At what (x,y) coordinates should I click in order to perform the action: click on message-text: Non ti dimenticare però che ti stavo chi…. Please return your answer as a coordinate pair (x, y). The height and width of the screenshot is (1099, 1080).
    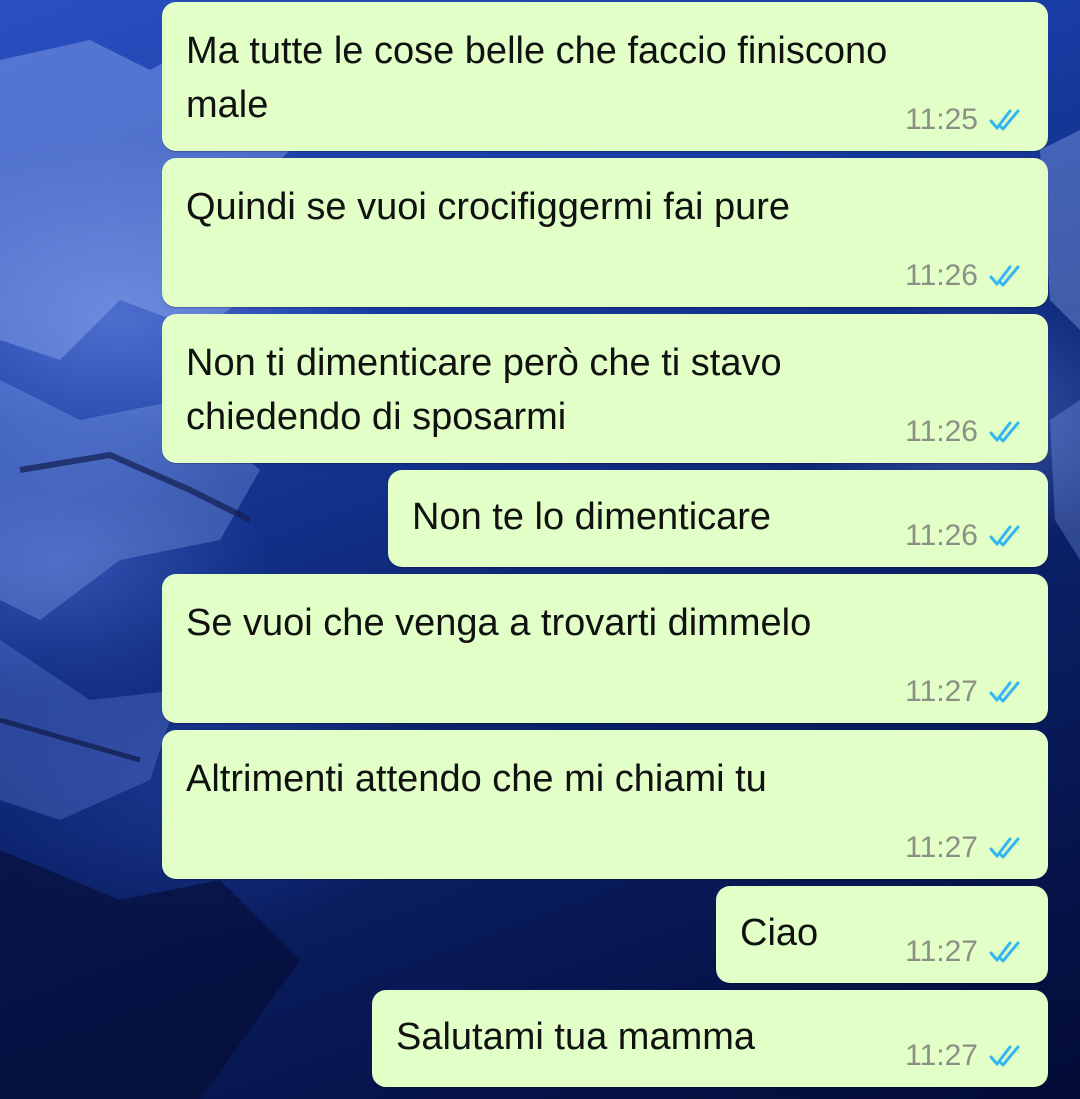
    Looking at the image, I should click on (484, 390).